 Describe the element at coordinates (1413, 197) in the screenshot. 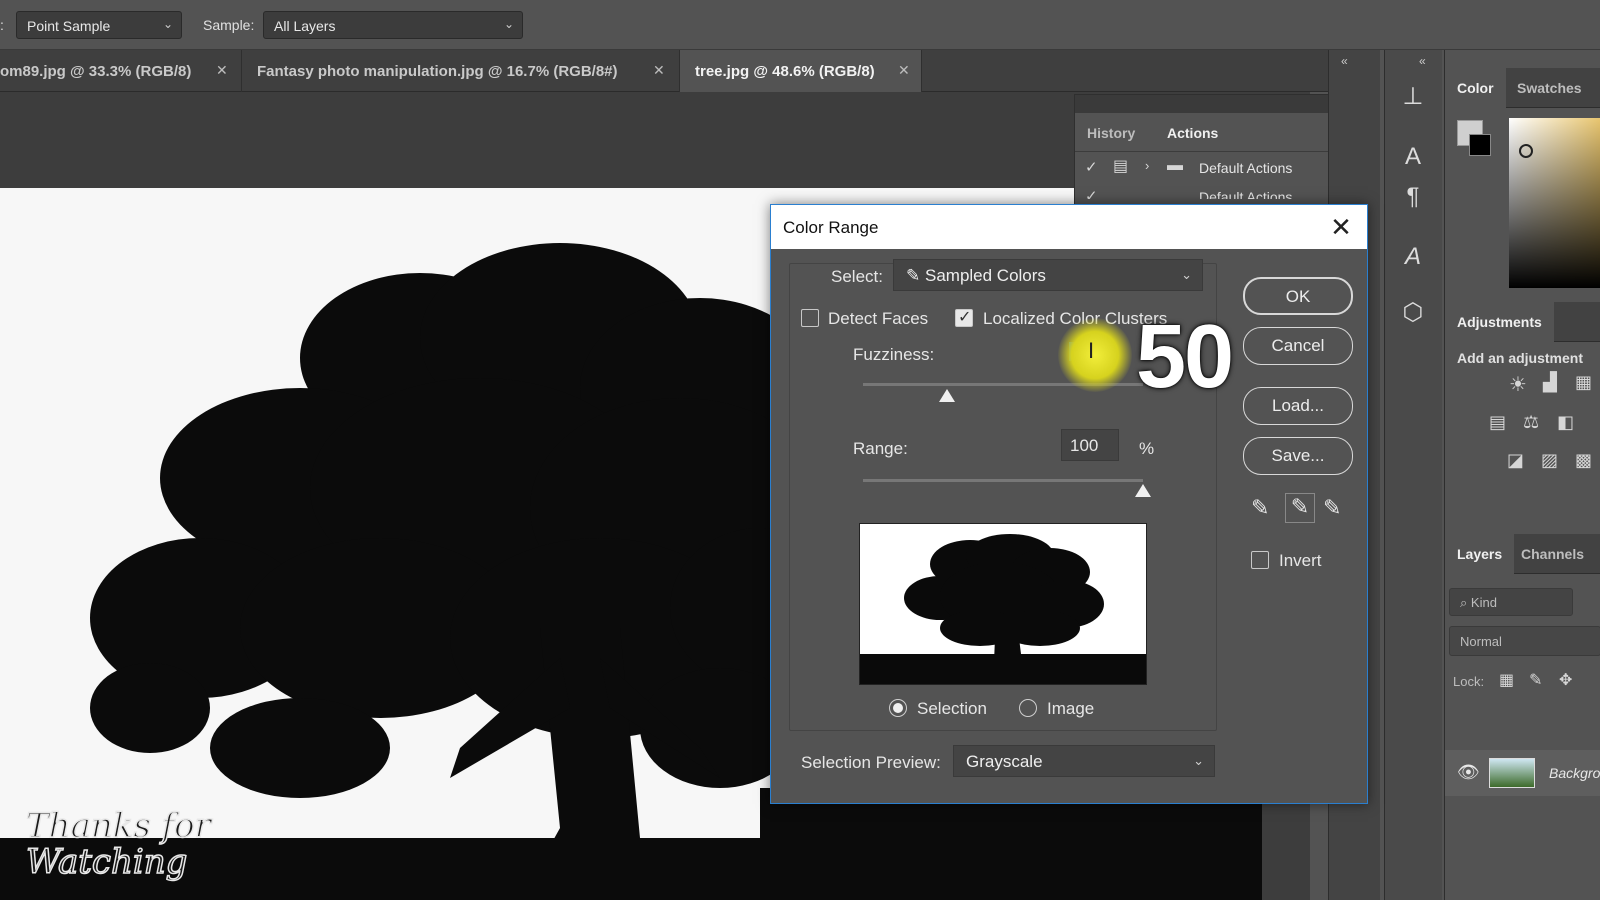

I see `paragraph-icon: ¶` at that location.